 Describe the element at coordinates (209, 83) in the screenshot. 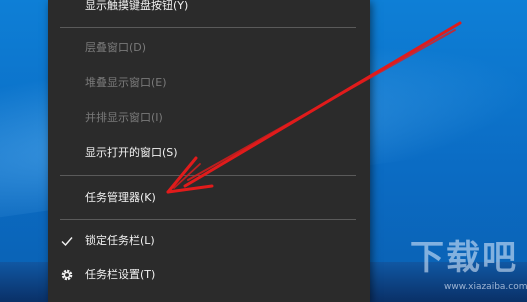

I see `menu-item-stacked-windows: 堆叠显示窗口(E)` at that location.